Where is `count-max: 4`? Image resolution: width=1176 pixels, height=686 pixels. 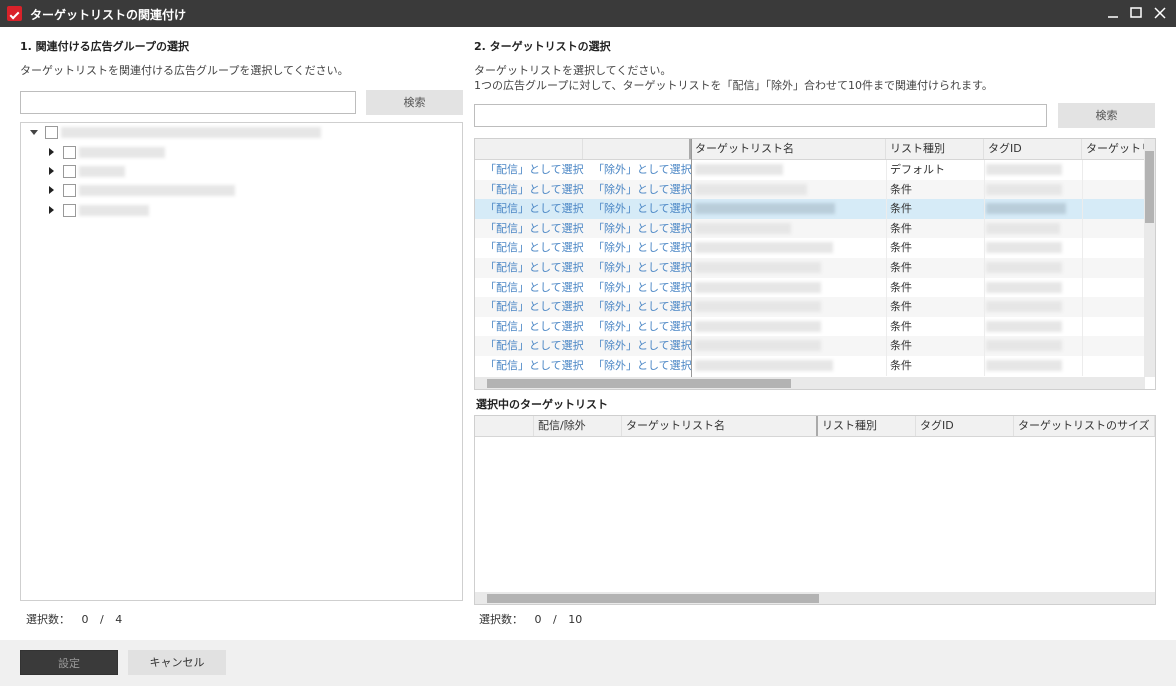
count-max: 4 is located at coordinates (119, 619).